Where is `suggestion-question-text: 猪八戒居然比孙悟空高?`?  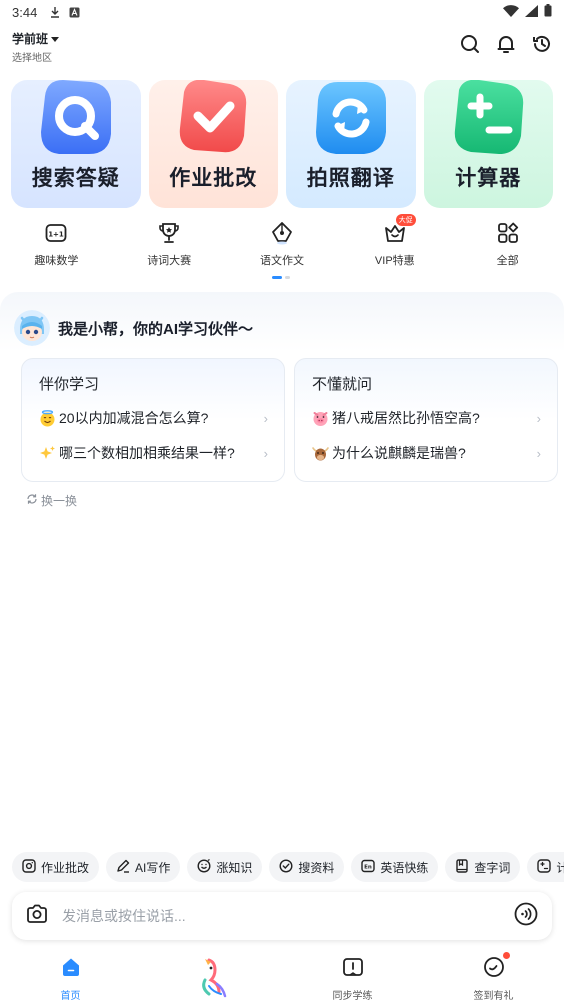 suggestion-question-text: 猪八戒居然比孙悟空高? is located at coordinates (406, 418).